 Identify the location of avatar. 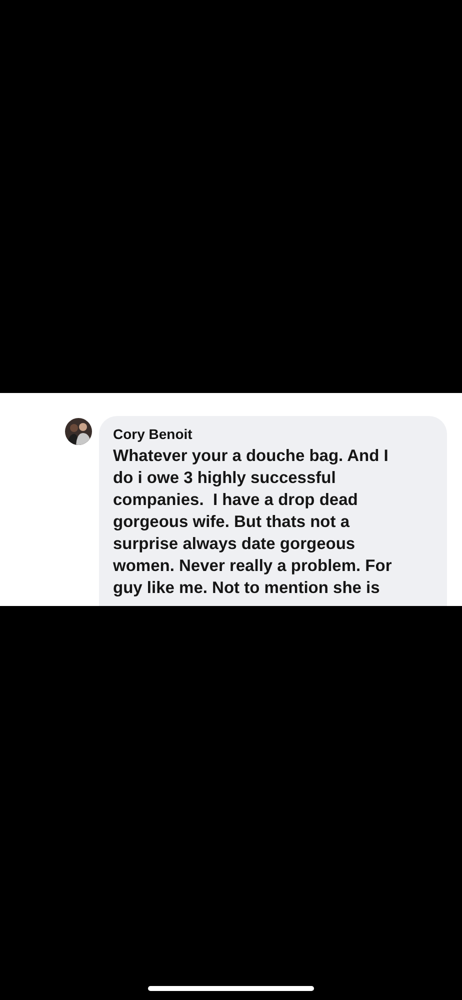
(78, 431).